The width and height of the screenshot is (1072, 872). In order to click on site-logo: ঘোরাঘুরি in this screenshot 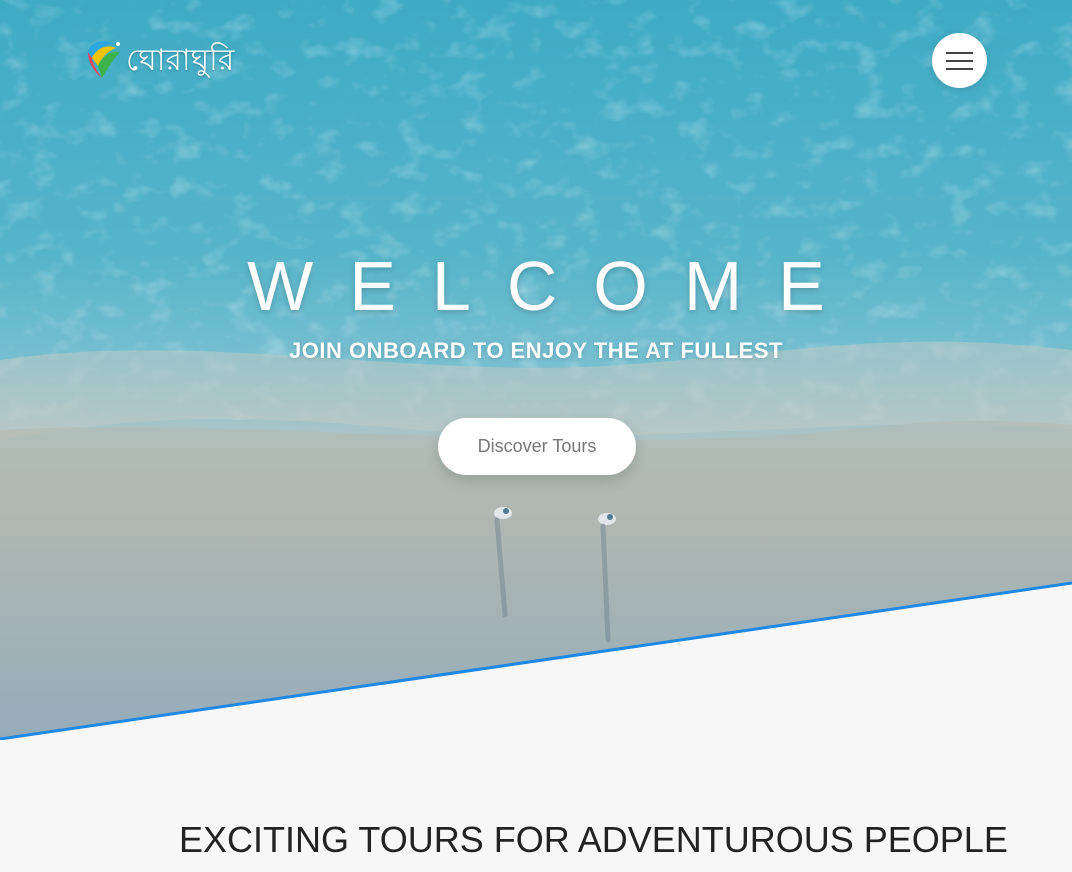, I will do `click(159, 59)`.